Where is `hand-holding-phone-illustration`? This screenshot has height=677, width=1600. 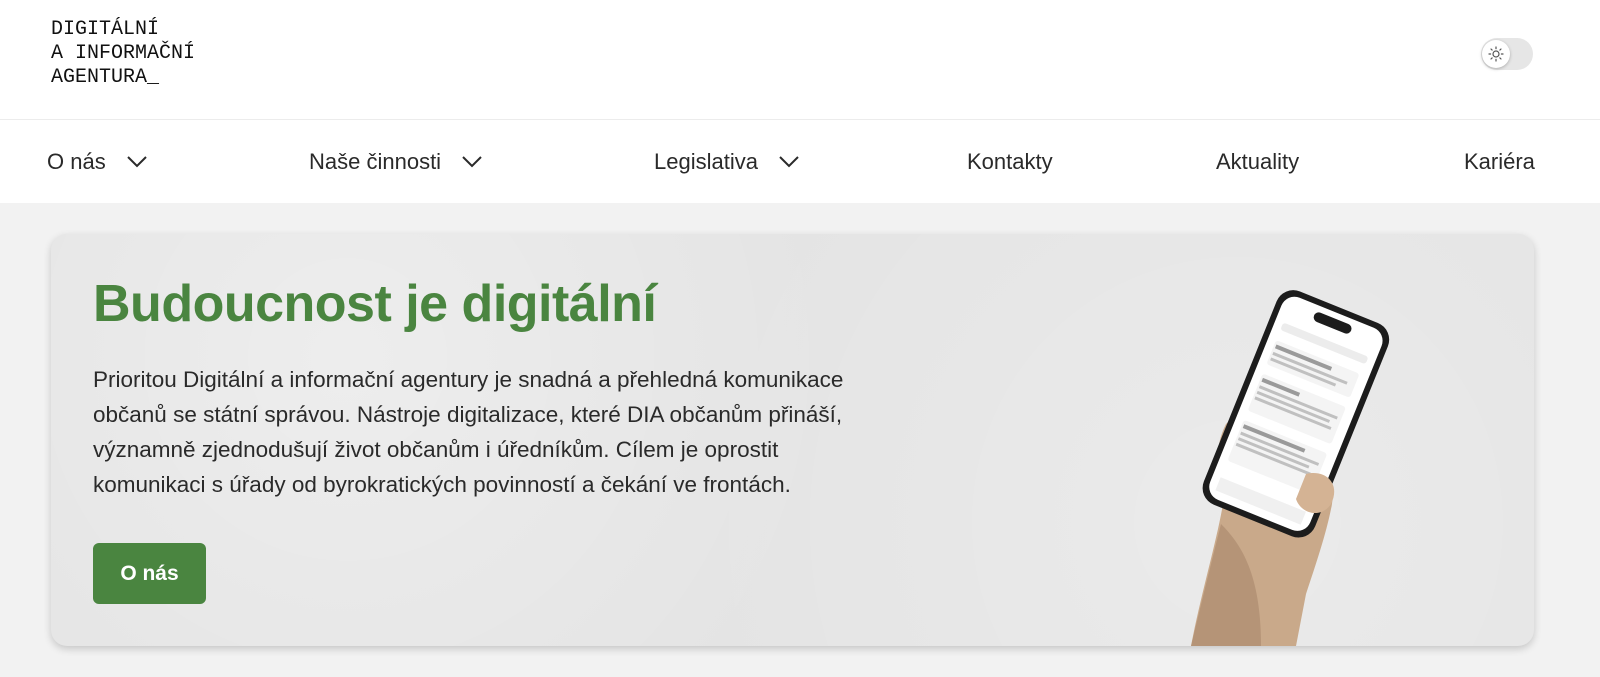
hand-holding-phone-illustration is located at coordinates (1290, 468).